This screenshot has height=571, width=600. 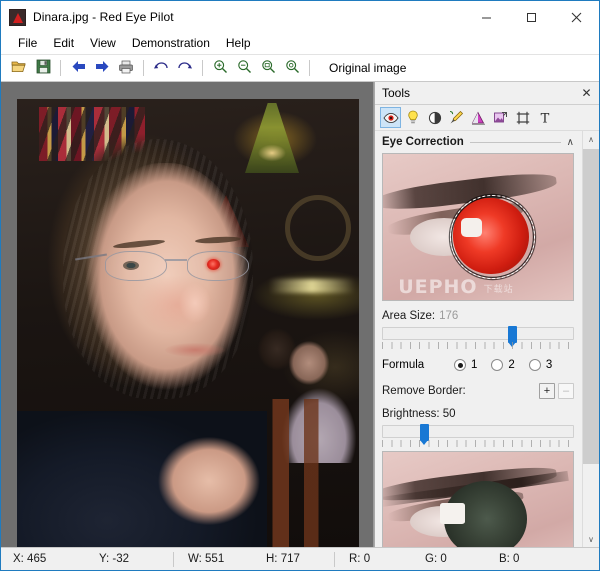 What do you see at coordinates (419, 414) in the screenshot?
I see `brightness-label: Brightness: 50` at bounding box center [419, 414].